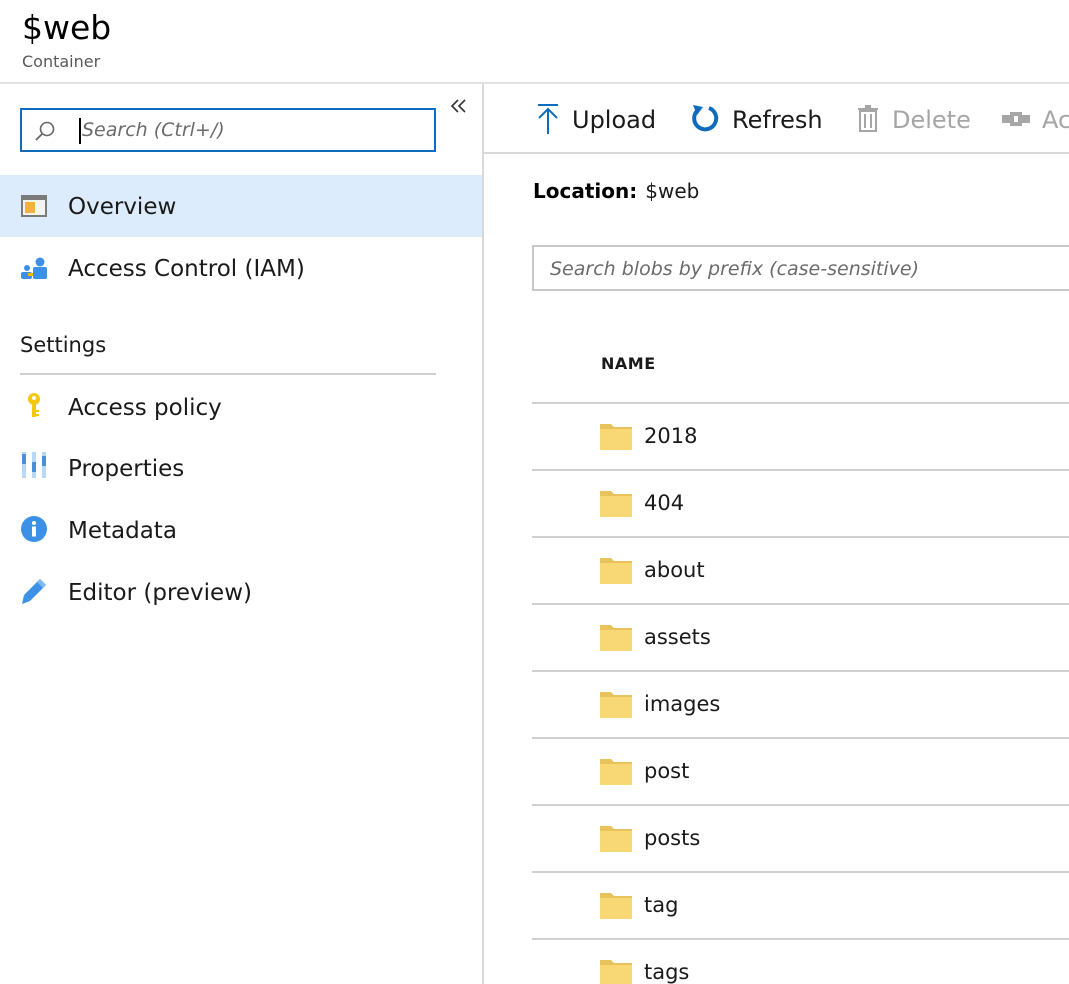 The image size is (1069, 984). Describe the element at coordinates (252, 130) in the screenshot. I see `menu-search-input` at that location.